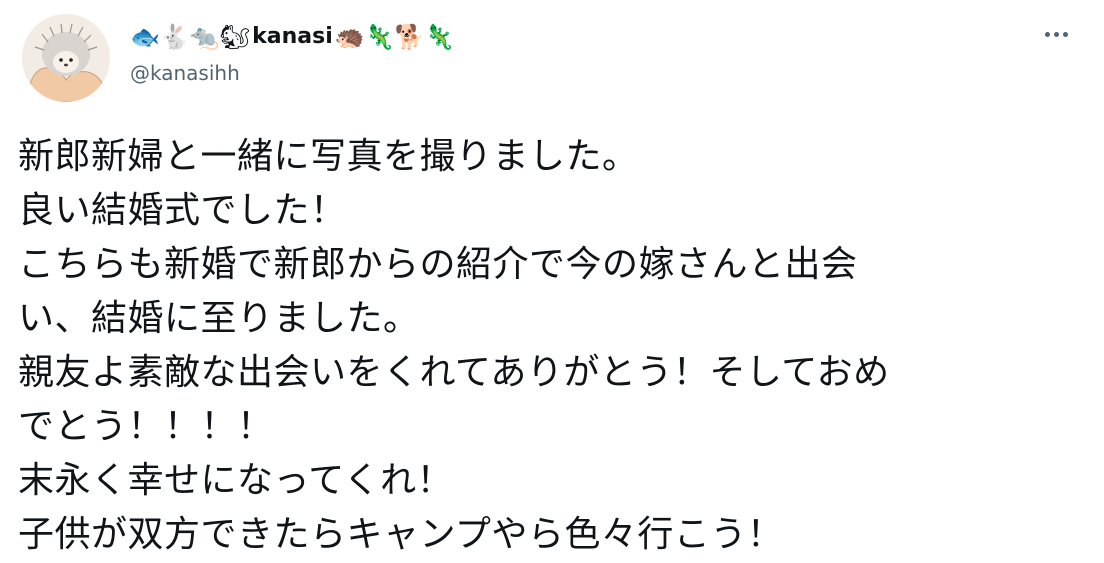  I want to click on tweet-text-line: こちらも新婚で新郎からの紹介で今の嫁さんと出会, so click(438, 264).